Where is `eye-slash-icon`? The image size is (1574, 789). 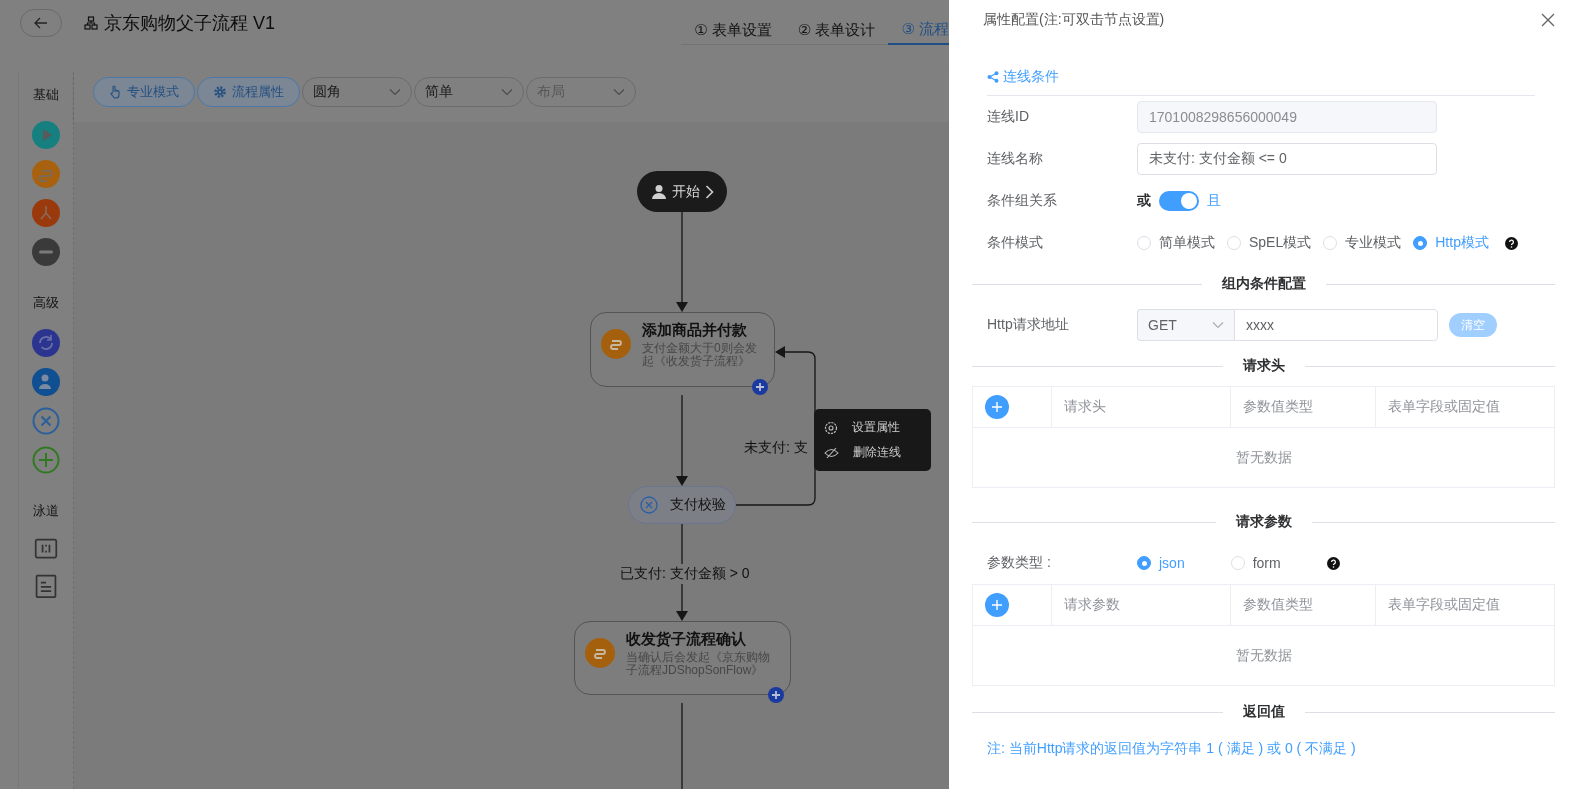
eye-slash-icon is located at coordinates (831, 452).